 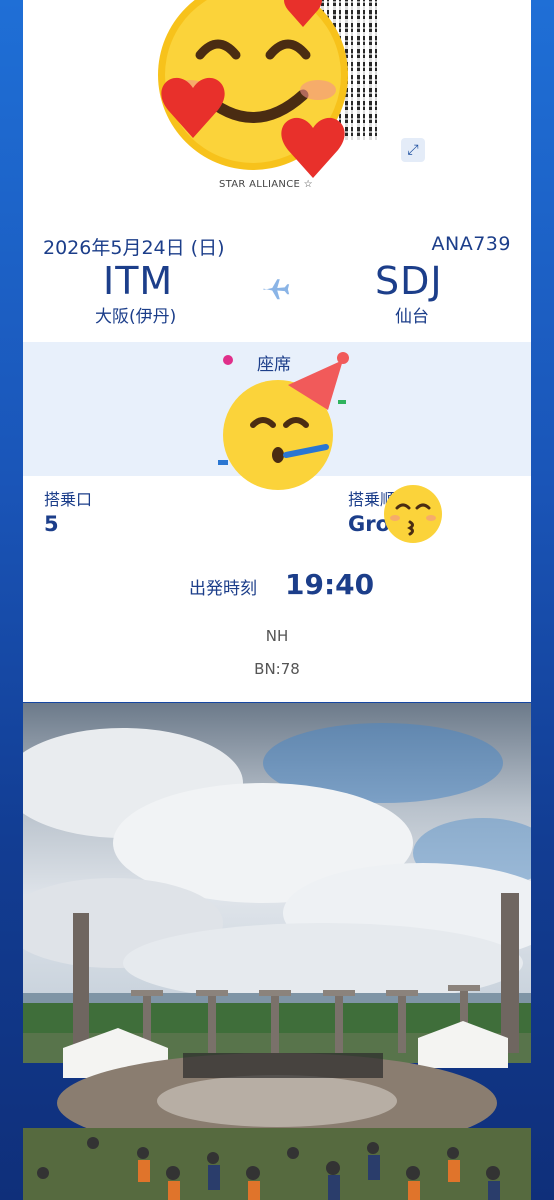 I want to click on flight-date: 2026年5月24日 (日), so click(x=134, y=248).